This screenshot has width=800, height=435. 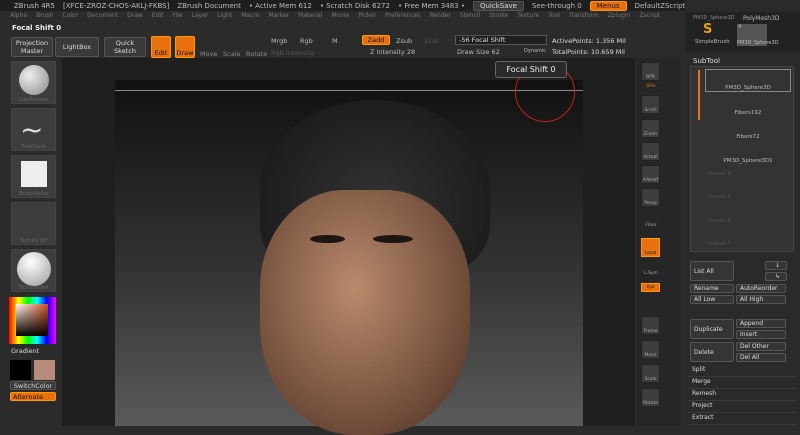 What do you see at coordinates (470, 17) in the screenshot?
I see `menu-stencil: Stencil` at bounding box center [470, 17].